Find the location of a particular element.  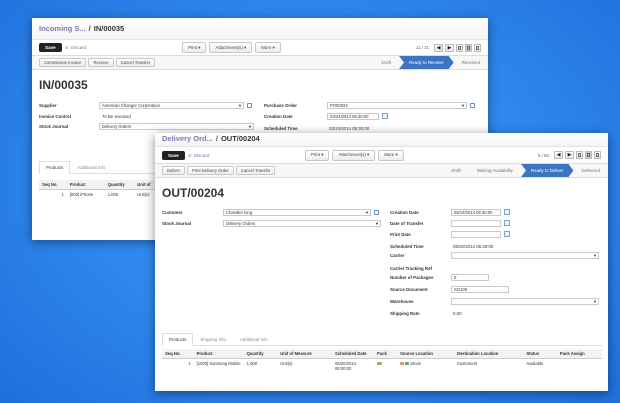

print-delivery-order-button: Print Delivery Order is located at coordinates (210, 170).